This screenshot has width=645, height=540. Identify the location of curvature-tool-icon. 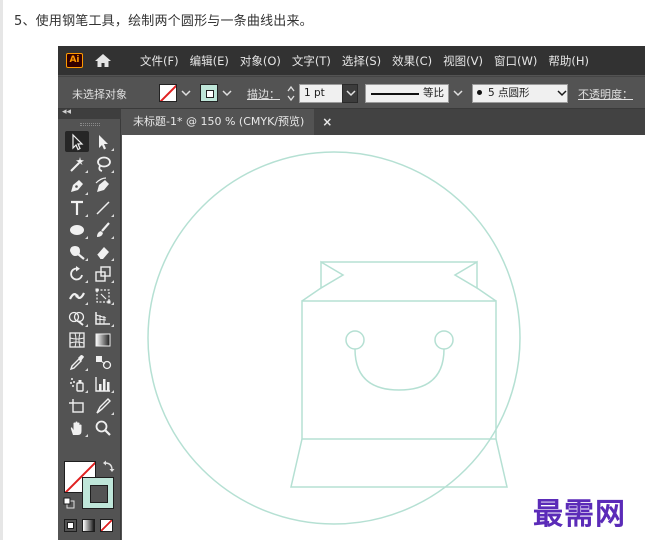
(103, 185).